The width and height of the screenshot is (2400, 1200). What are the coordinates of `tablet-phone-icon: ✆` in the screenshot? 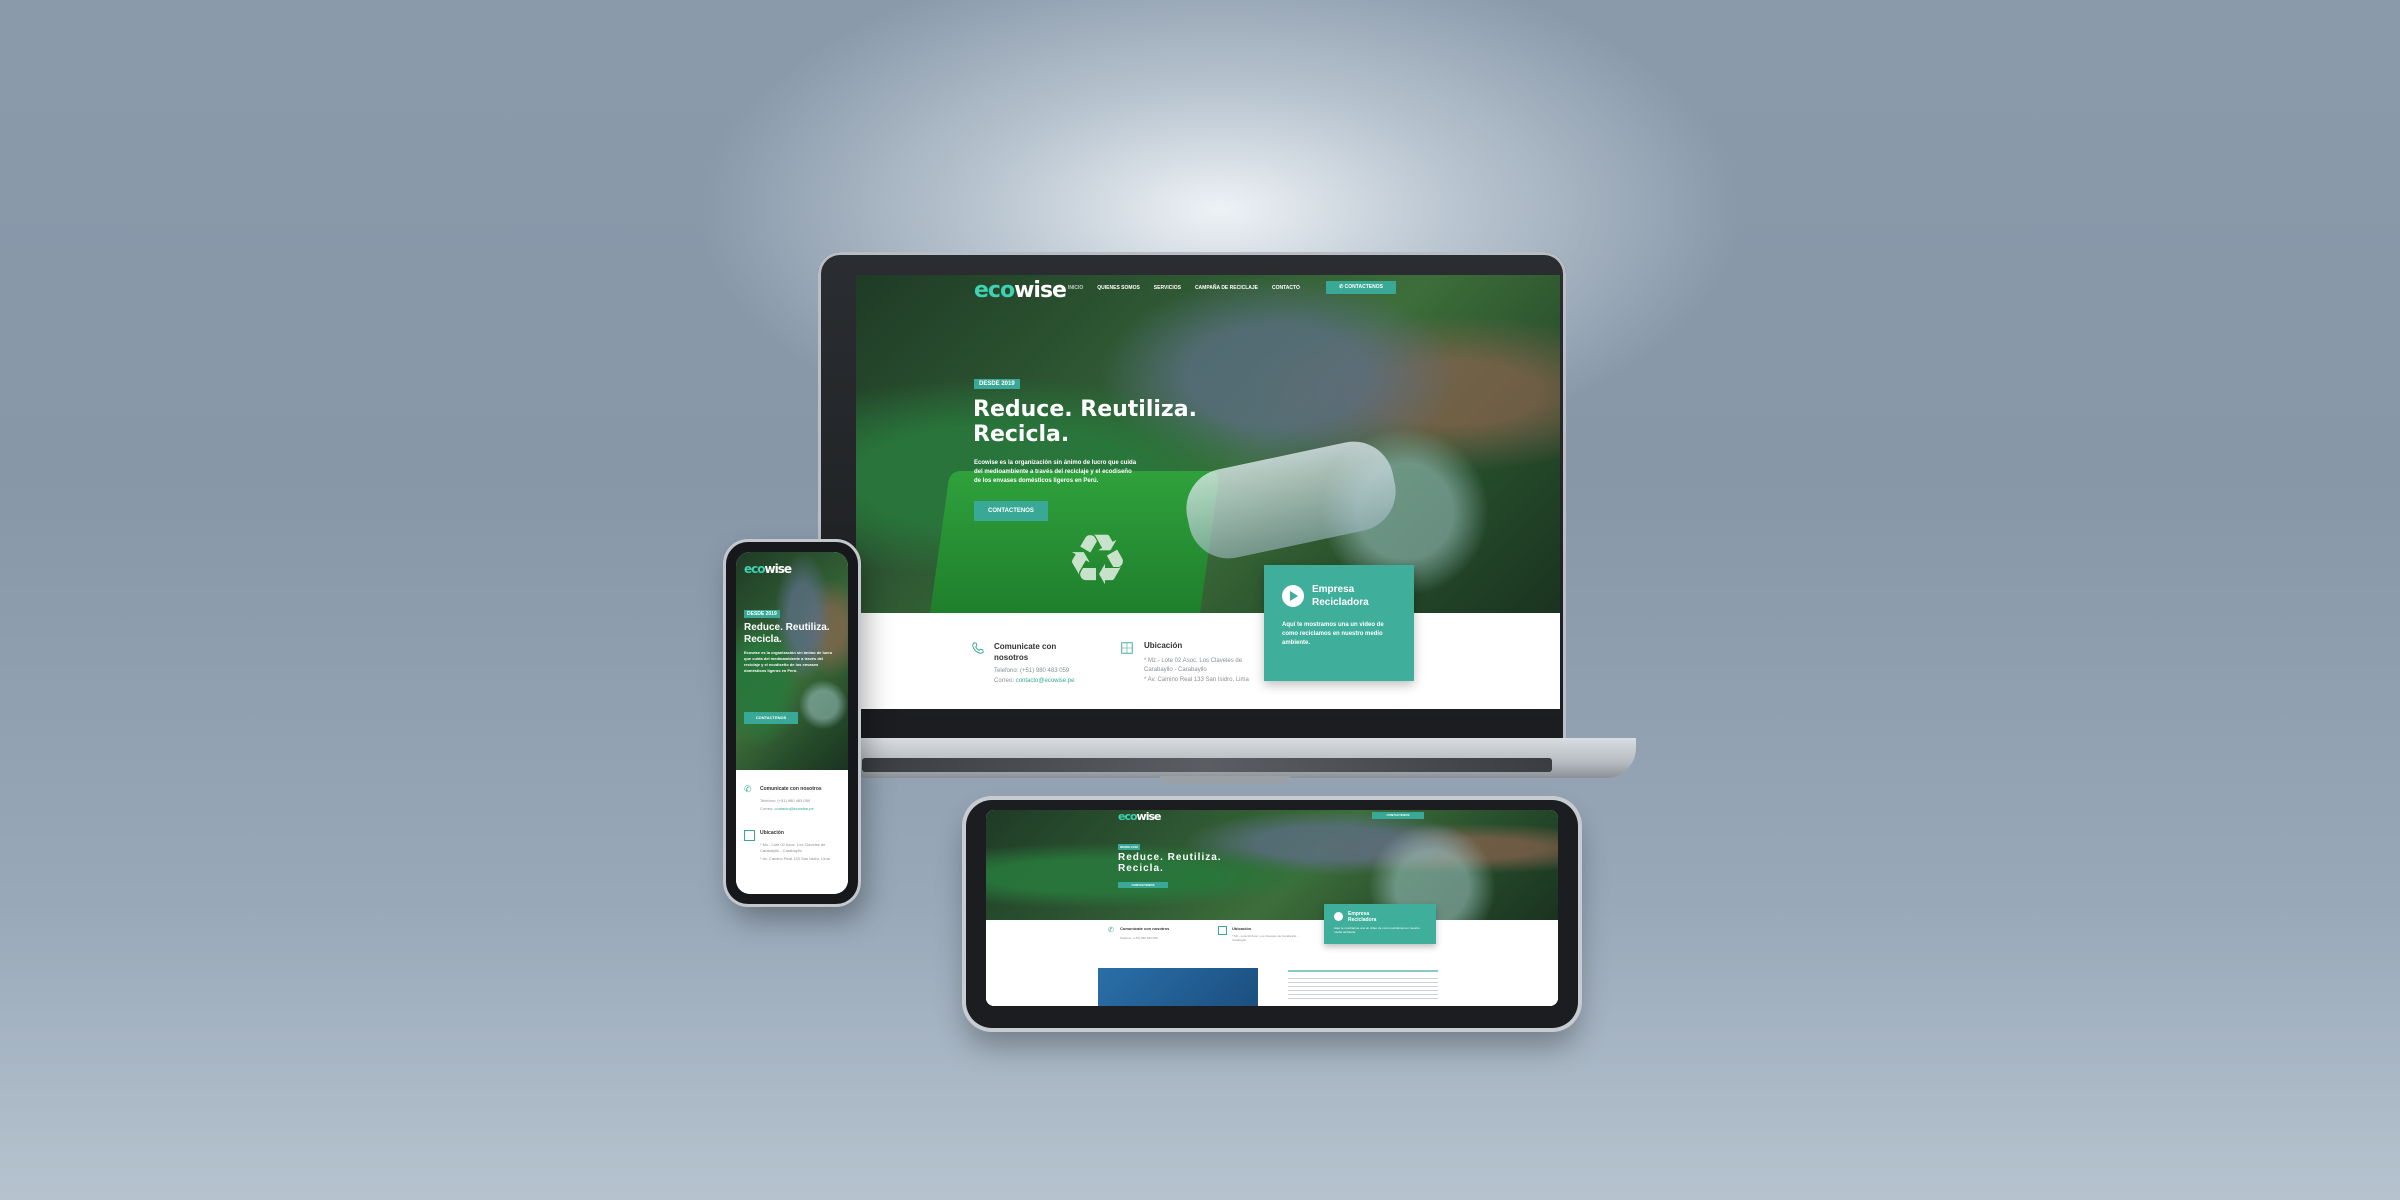 It's located at (1111, 930).